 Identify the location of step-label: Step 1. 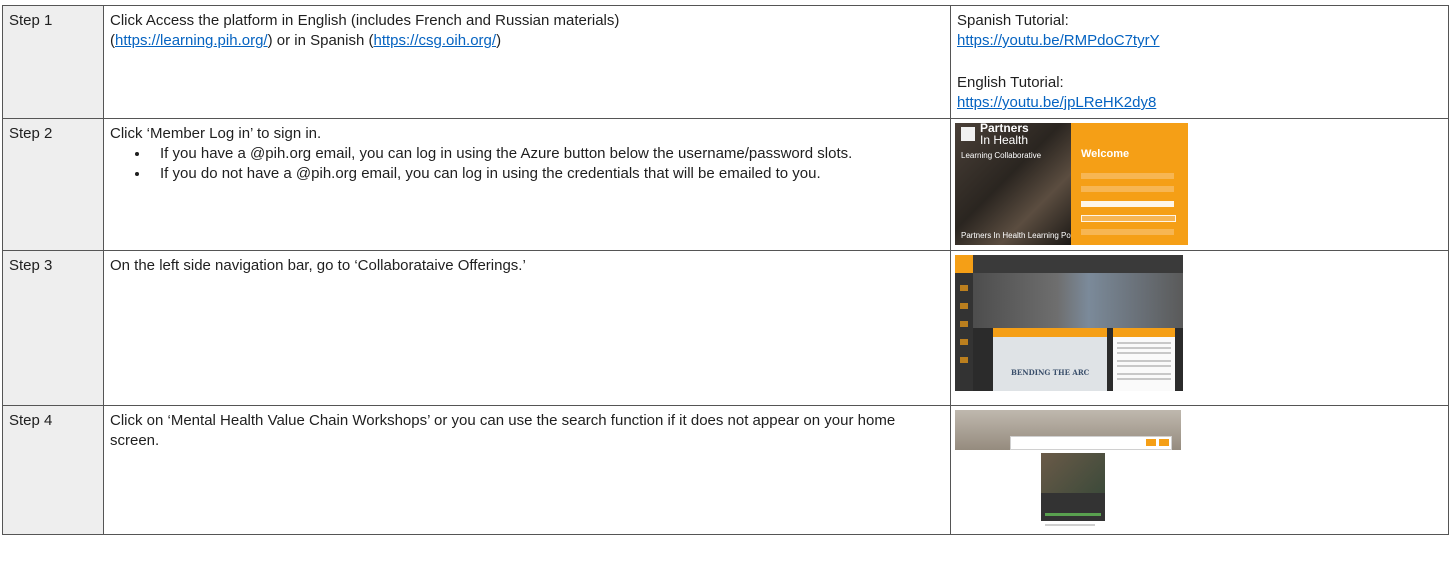
(53, 62).